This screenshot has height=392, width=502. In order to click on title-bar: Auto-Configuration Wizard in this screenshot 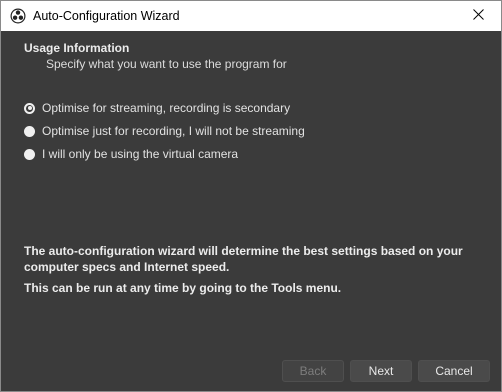, I will do `click(251, 16)`.